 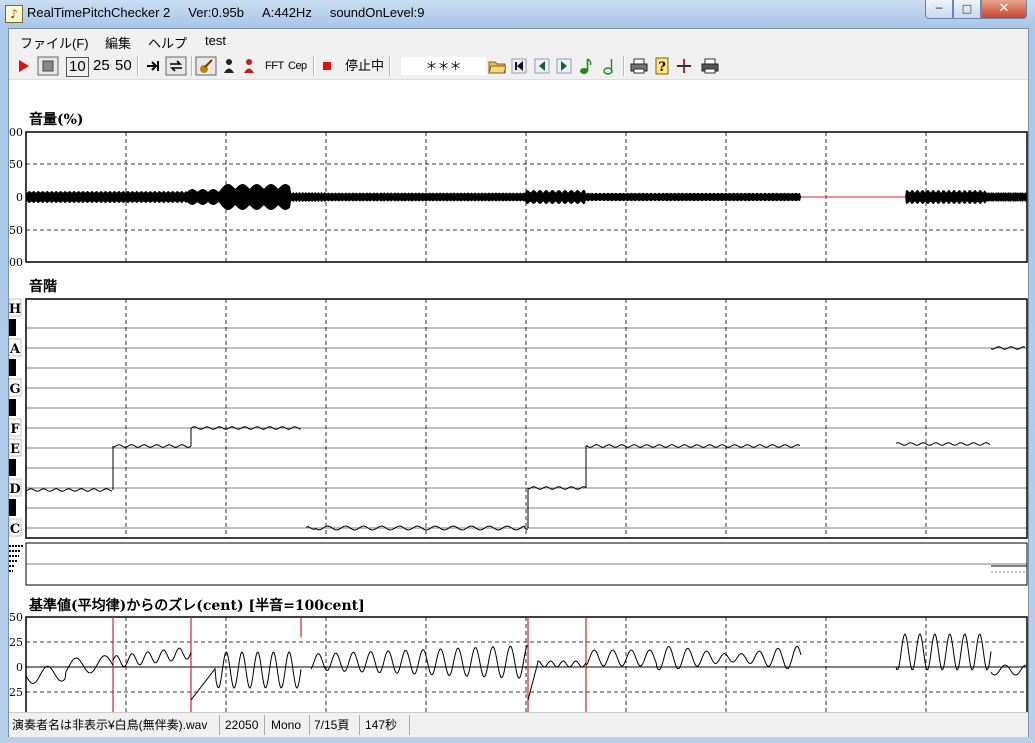 I want to click on status-file: 演奏者名は非表示¥白鳥(無伴奏).wav, so click(x=110, y=725).